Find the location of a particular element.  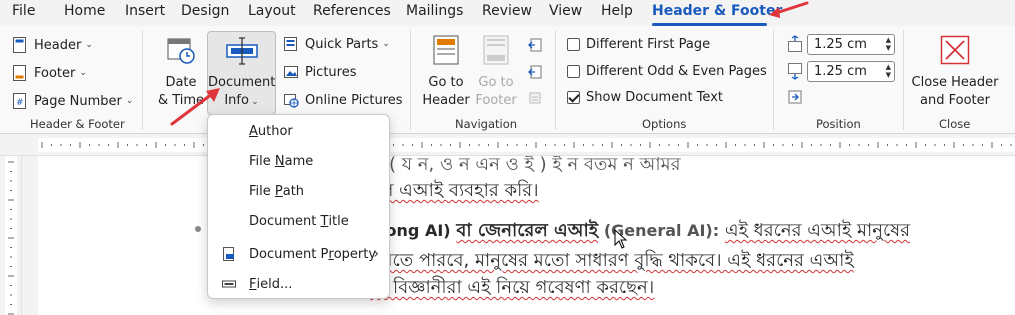

vertical-ruler-ticks is located at coordinates (11, 235).